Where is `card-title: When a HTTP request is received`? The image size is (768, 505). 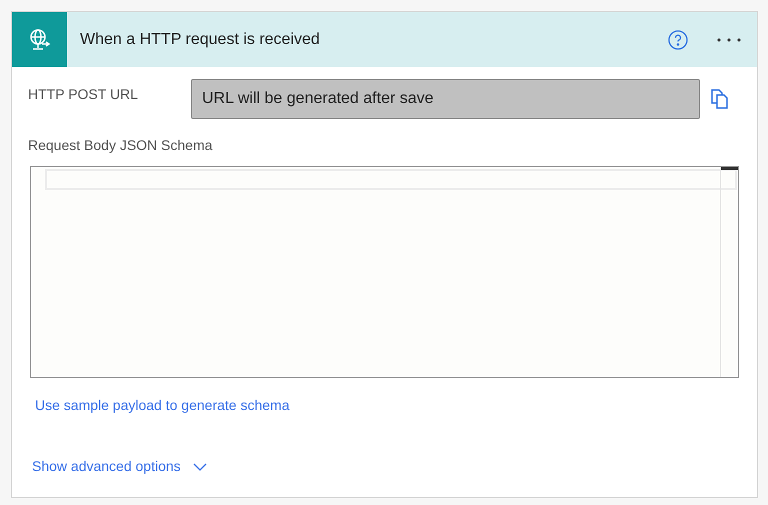
card-title: When a HTTP request is received is located at coordinates (200, 40).